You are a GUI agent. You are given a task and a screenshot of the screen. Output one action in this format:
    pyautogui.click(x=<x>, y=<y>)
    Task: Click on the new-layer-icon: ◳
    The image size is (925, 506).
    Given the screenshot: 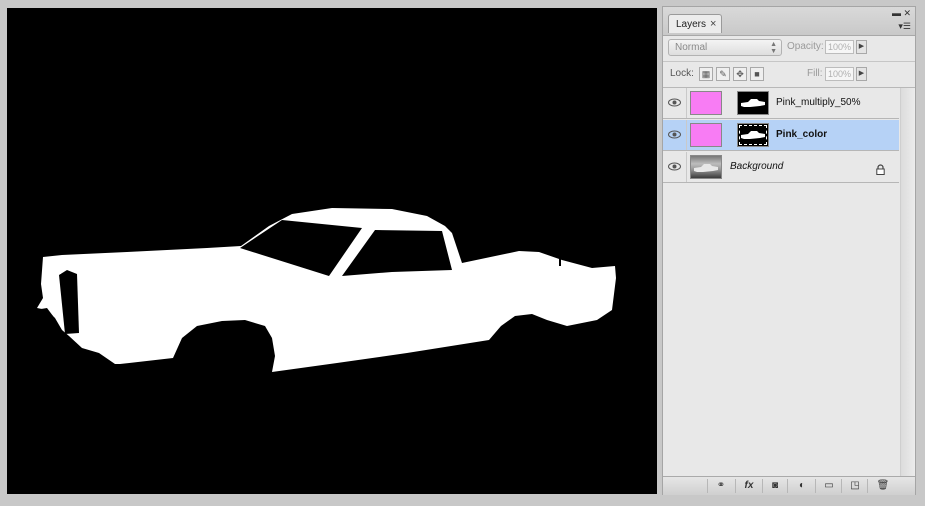 What is the action you would take?
    pyautogui.click(x=855, y=486)
    